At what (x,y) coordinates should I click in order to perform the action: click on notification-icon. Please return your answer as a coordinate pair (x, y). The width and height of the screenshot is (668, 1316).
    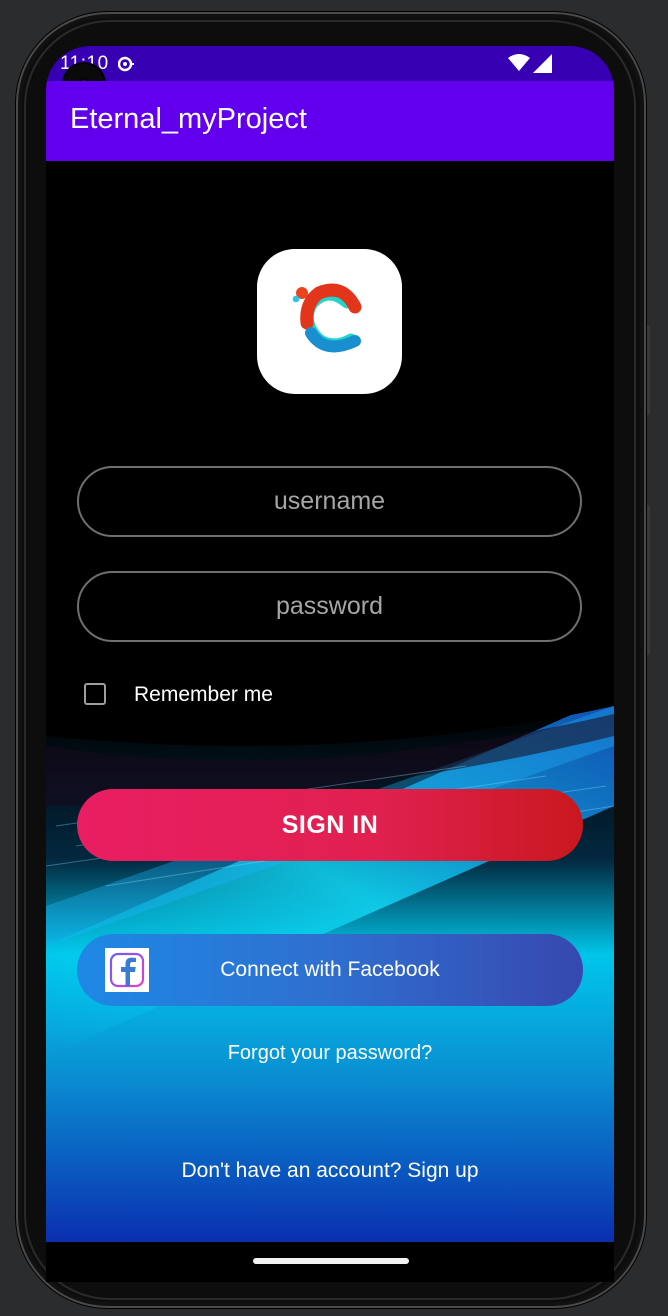
    Looking at the image, I should click on (126, 64).